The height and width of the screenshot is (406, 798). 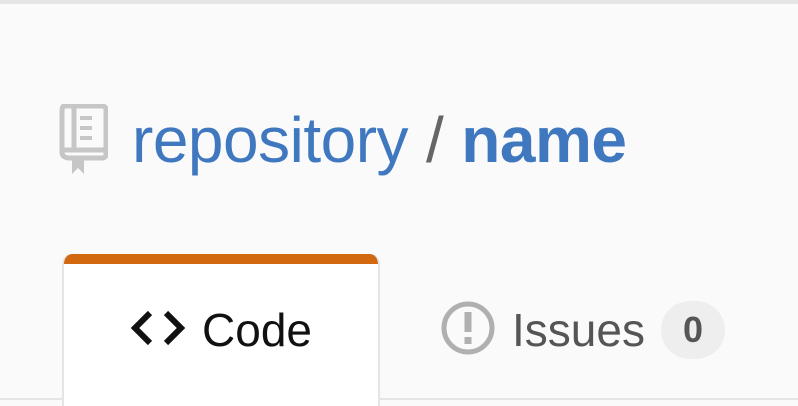 I want to click on tab-code-label: Code, so click(x=257, y=330).